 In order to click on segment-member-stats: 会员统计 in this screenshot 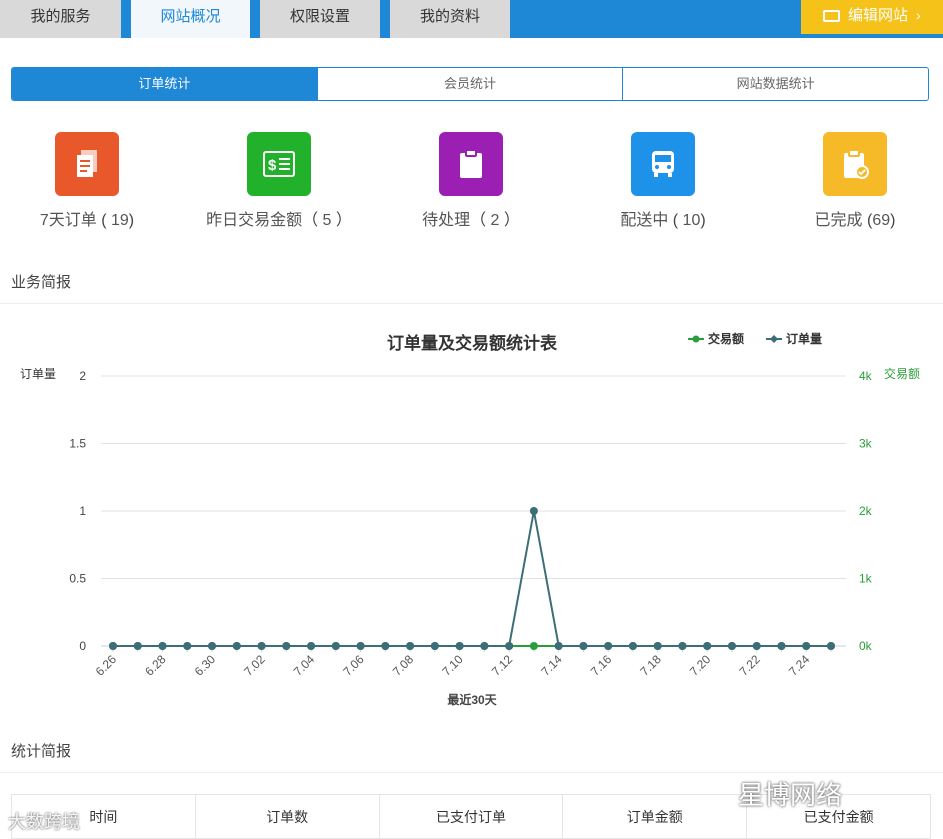, I will do `click(469, 84)`.